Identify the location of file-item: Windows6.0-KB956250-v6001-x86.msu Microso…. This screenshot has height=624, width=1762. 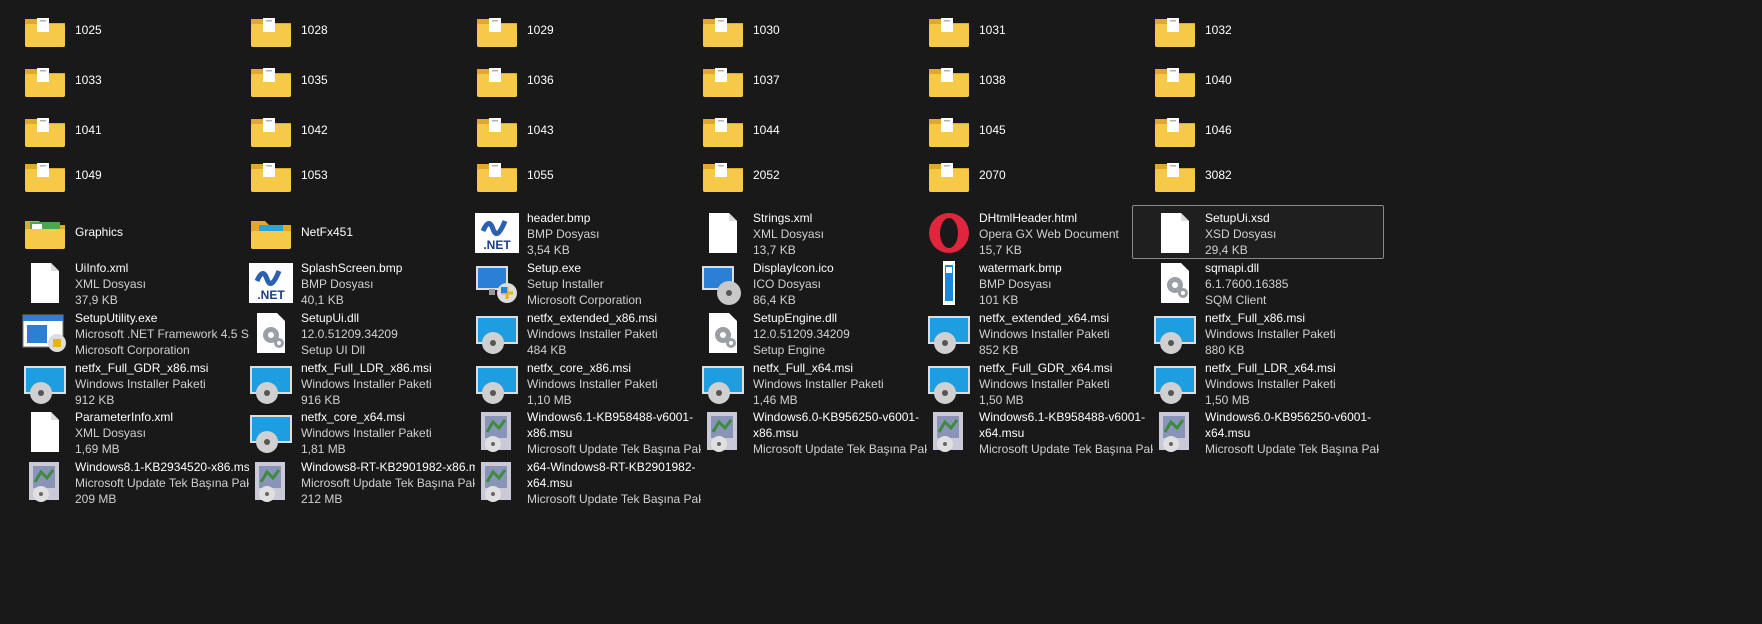
(806, 431).